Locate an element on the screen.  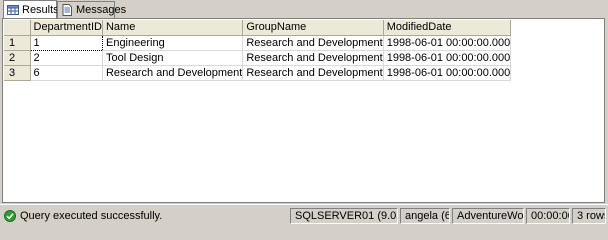
tab-results: Results is located at coordinates (31, 9).